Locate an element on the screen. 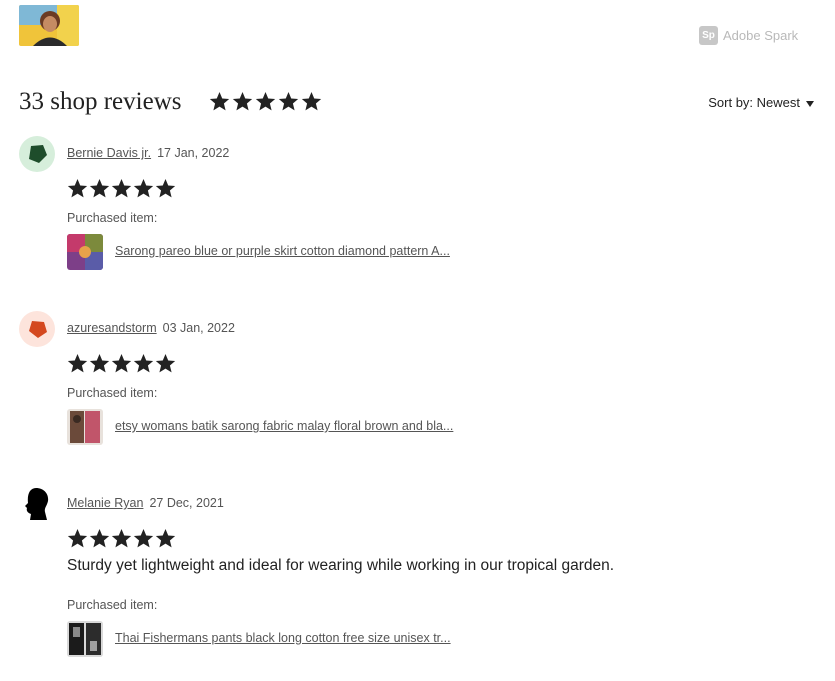 The width and height of the screenshot is (835, 681). adobe-spark-logo: Sp is located at coordinates (708, 35).